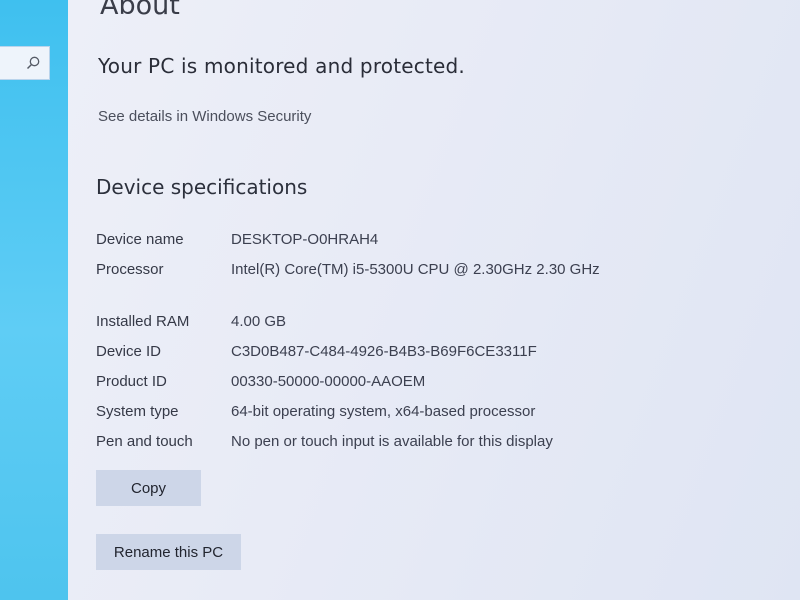 This screenshot has width=800, height=600. What do you see at coordinates (259, 321) in the screenshot?
I see `spec-value: 4.00 GB` at bounding box center [259, 321].